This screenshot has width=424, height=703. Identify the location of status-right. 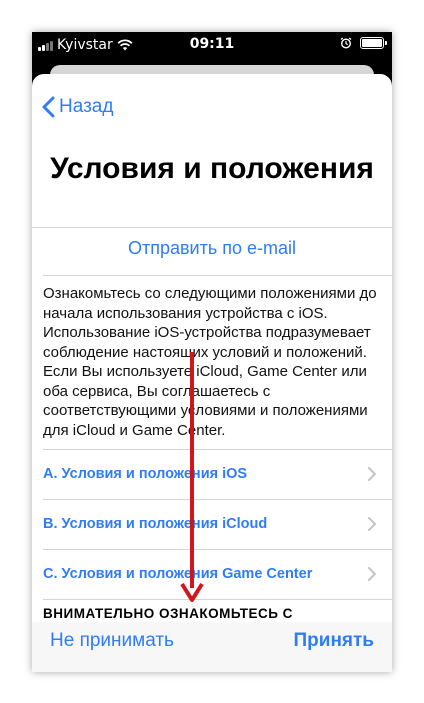
(363, 43).